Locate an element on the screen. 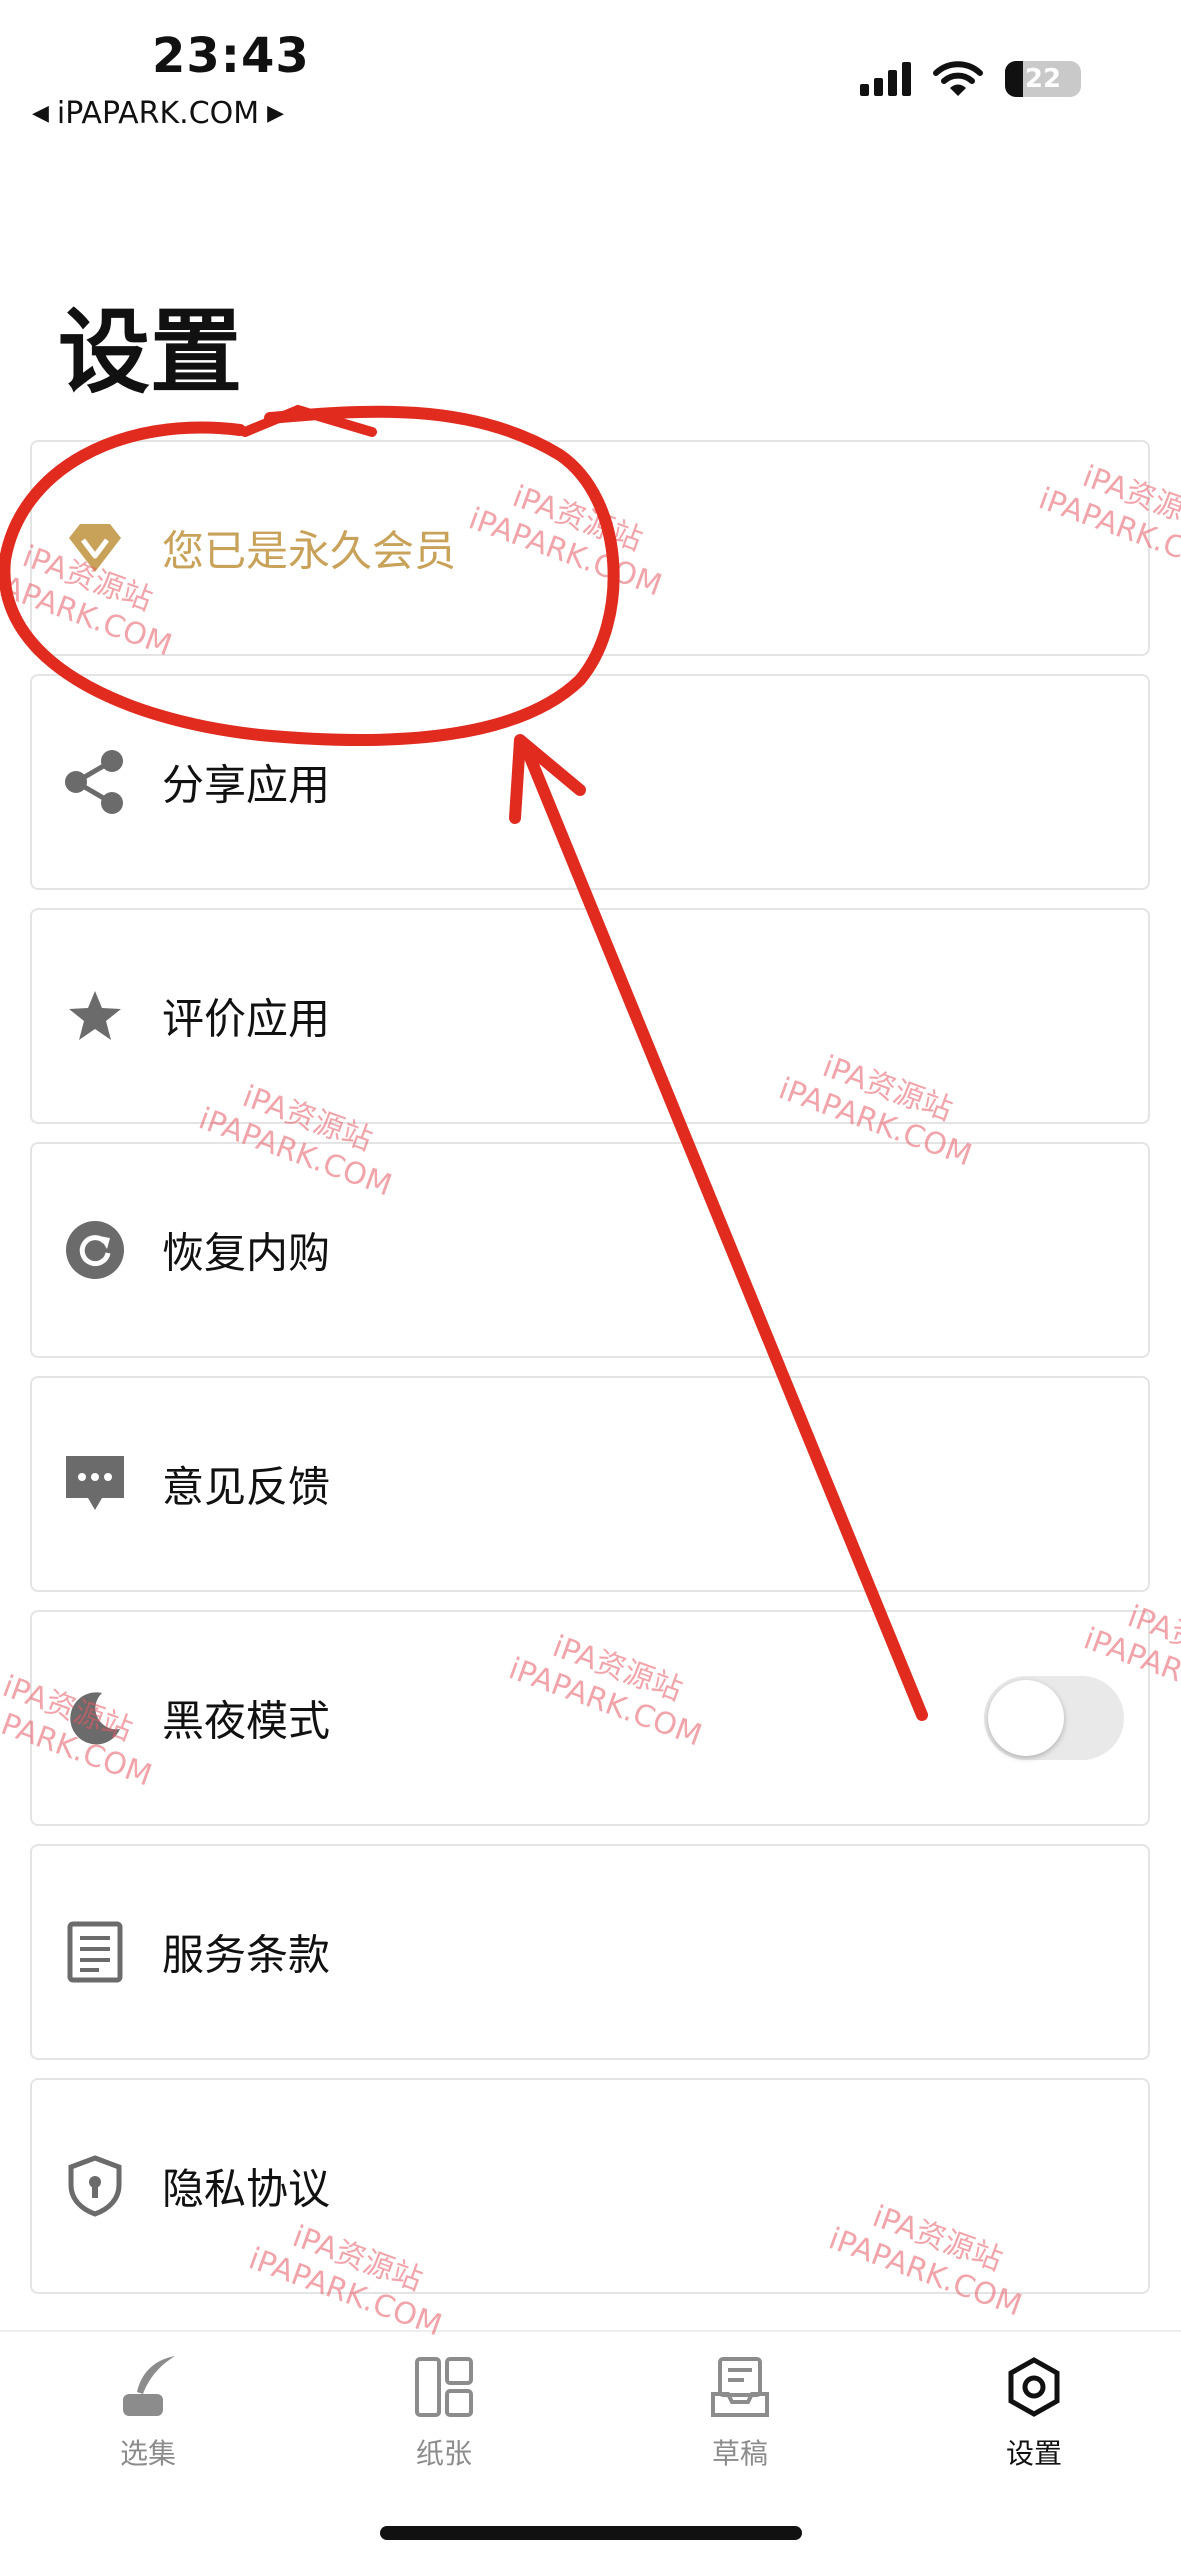 Image resolution: width=1181 pixels, height=2562 pixels. page-title: 设置 is located at coordinates (150, 352).